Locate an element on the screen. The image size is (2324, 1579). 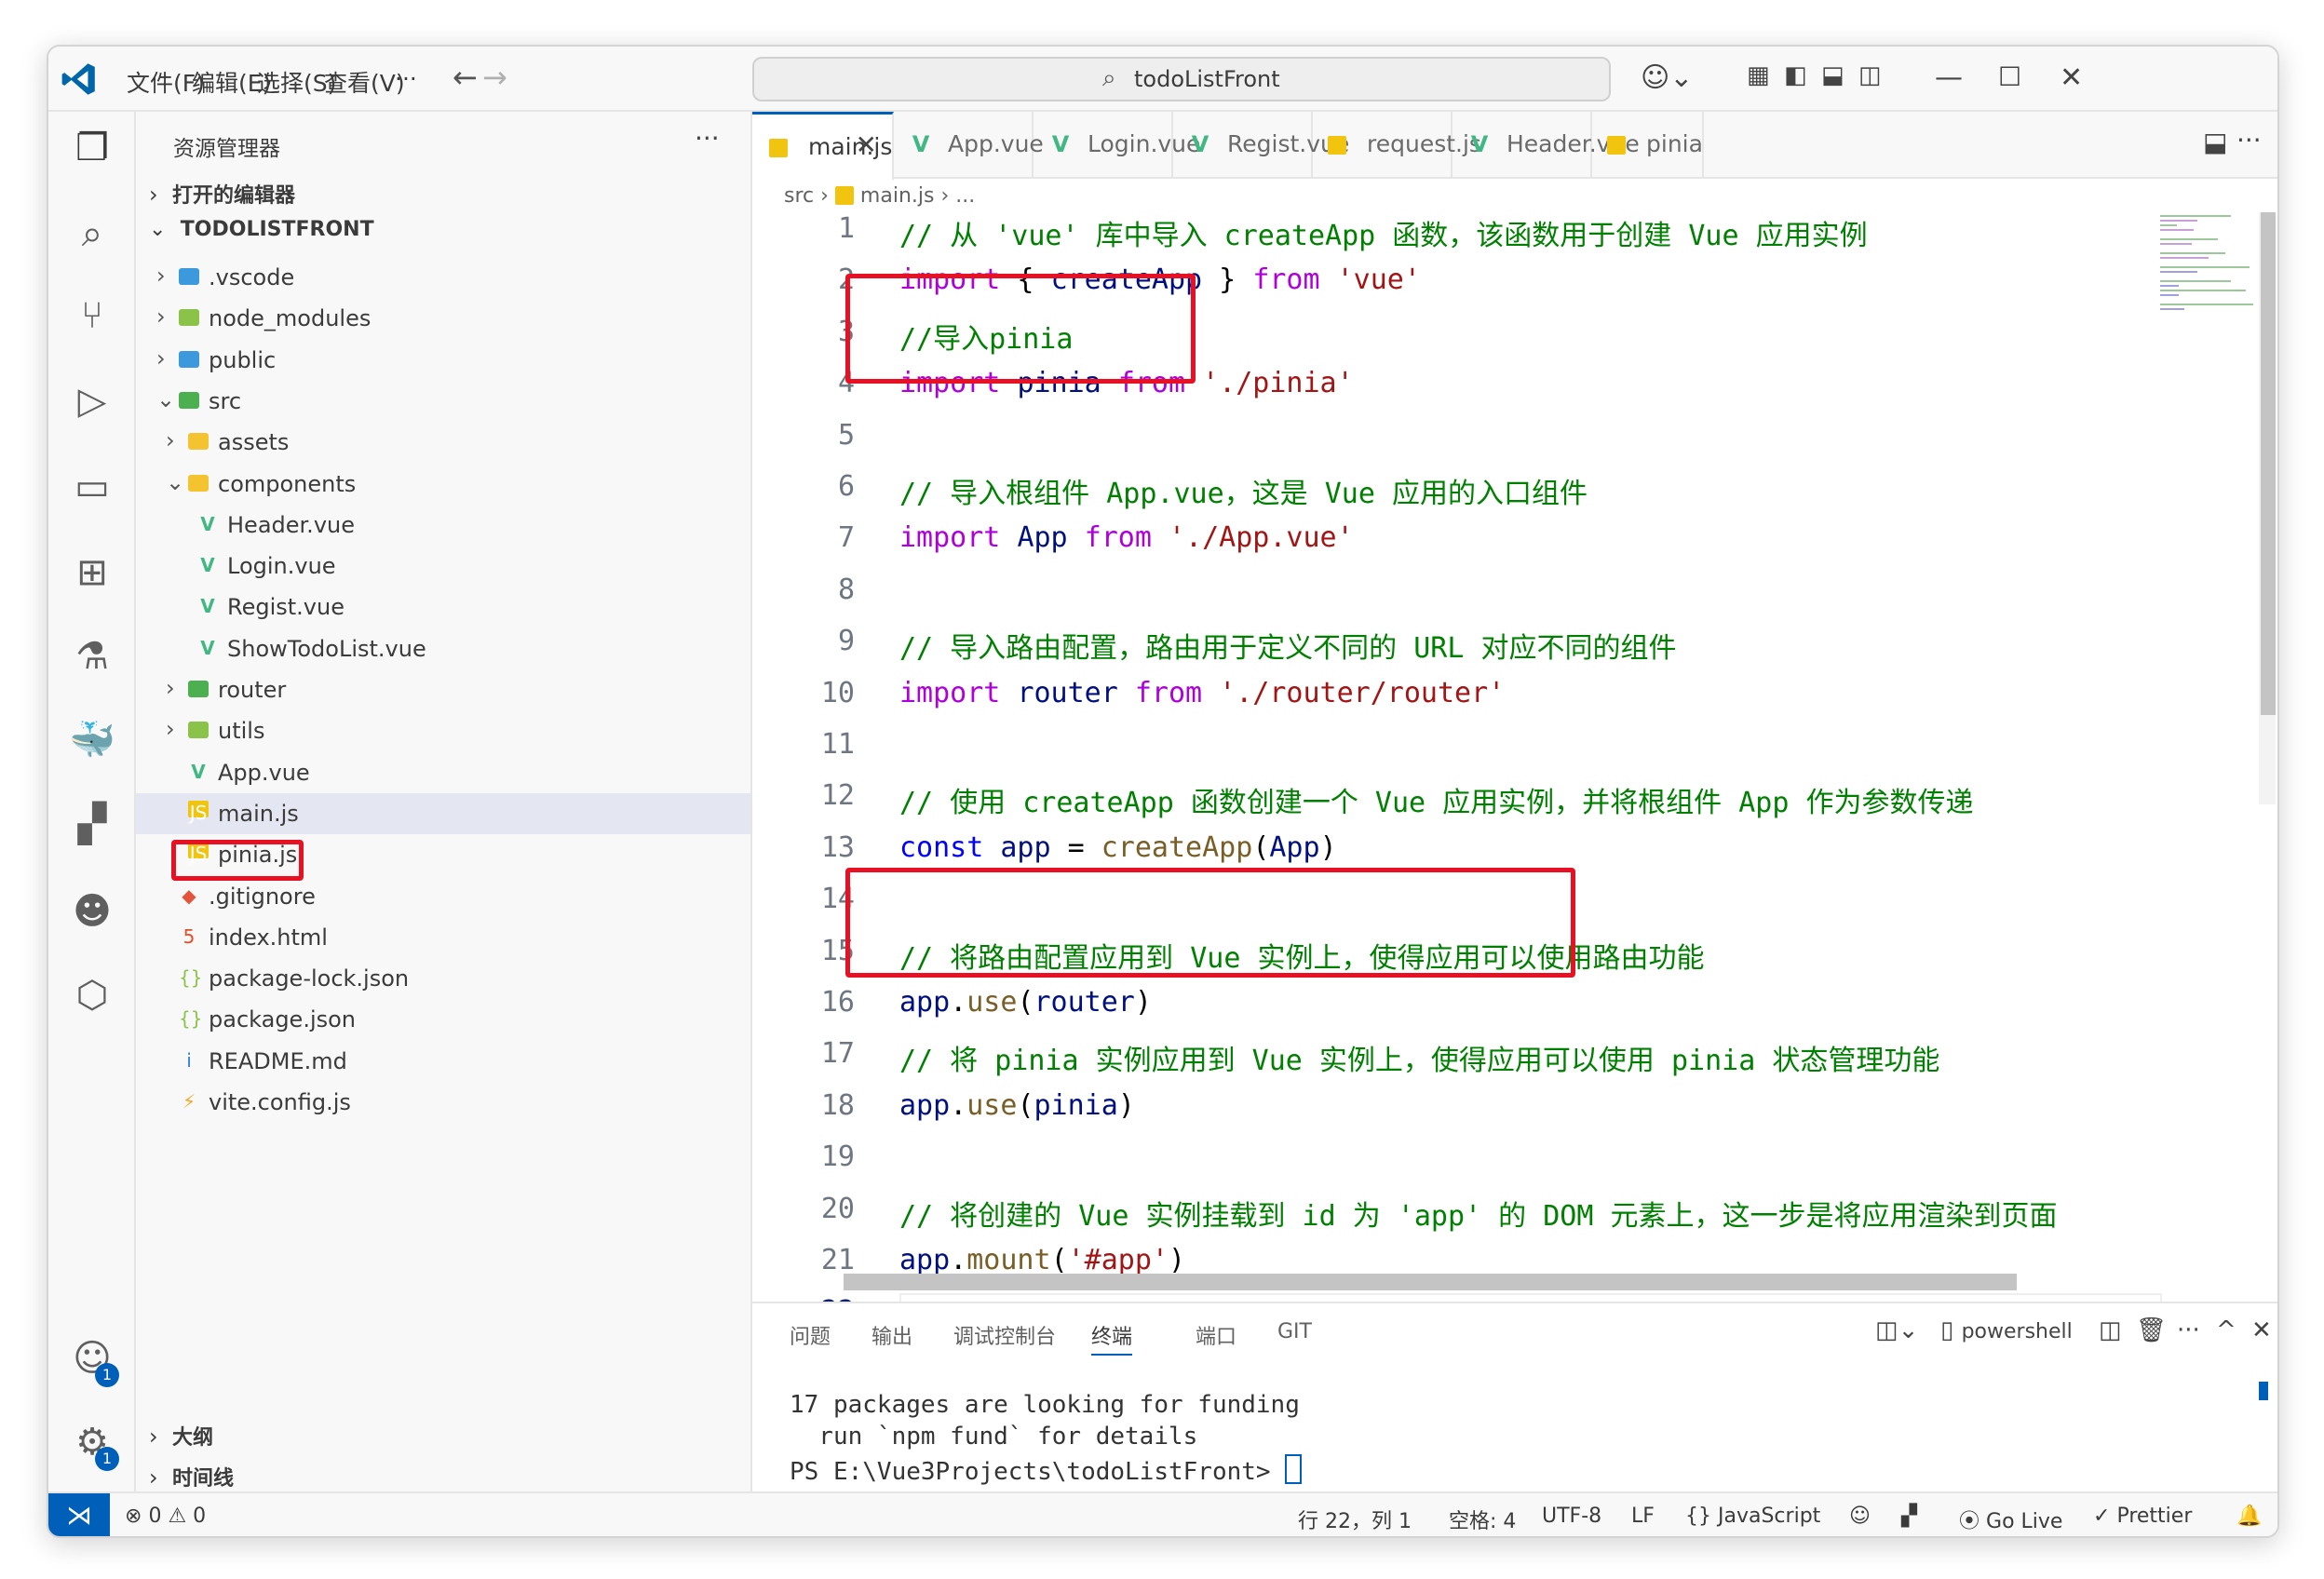
tree-item: › node_modules is located at coordinates (443, 318).